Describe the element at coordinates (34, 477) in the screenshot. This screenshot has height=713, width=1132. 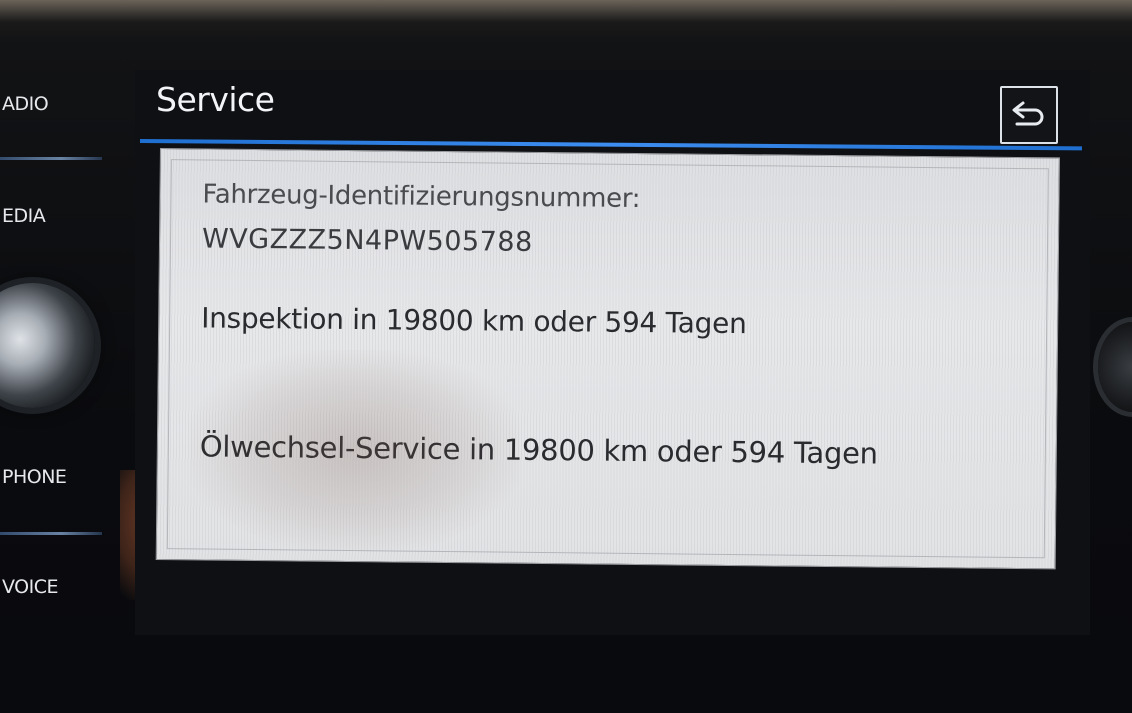
I see `phone-button-label: PHONE` at that location.